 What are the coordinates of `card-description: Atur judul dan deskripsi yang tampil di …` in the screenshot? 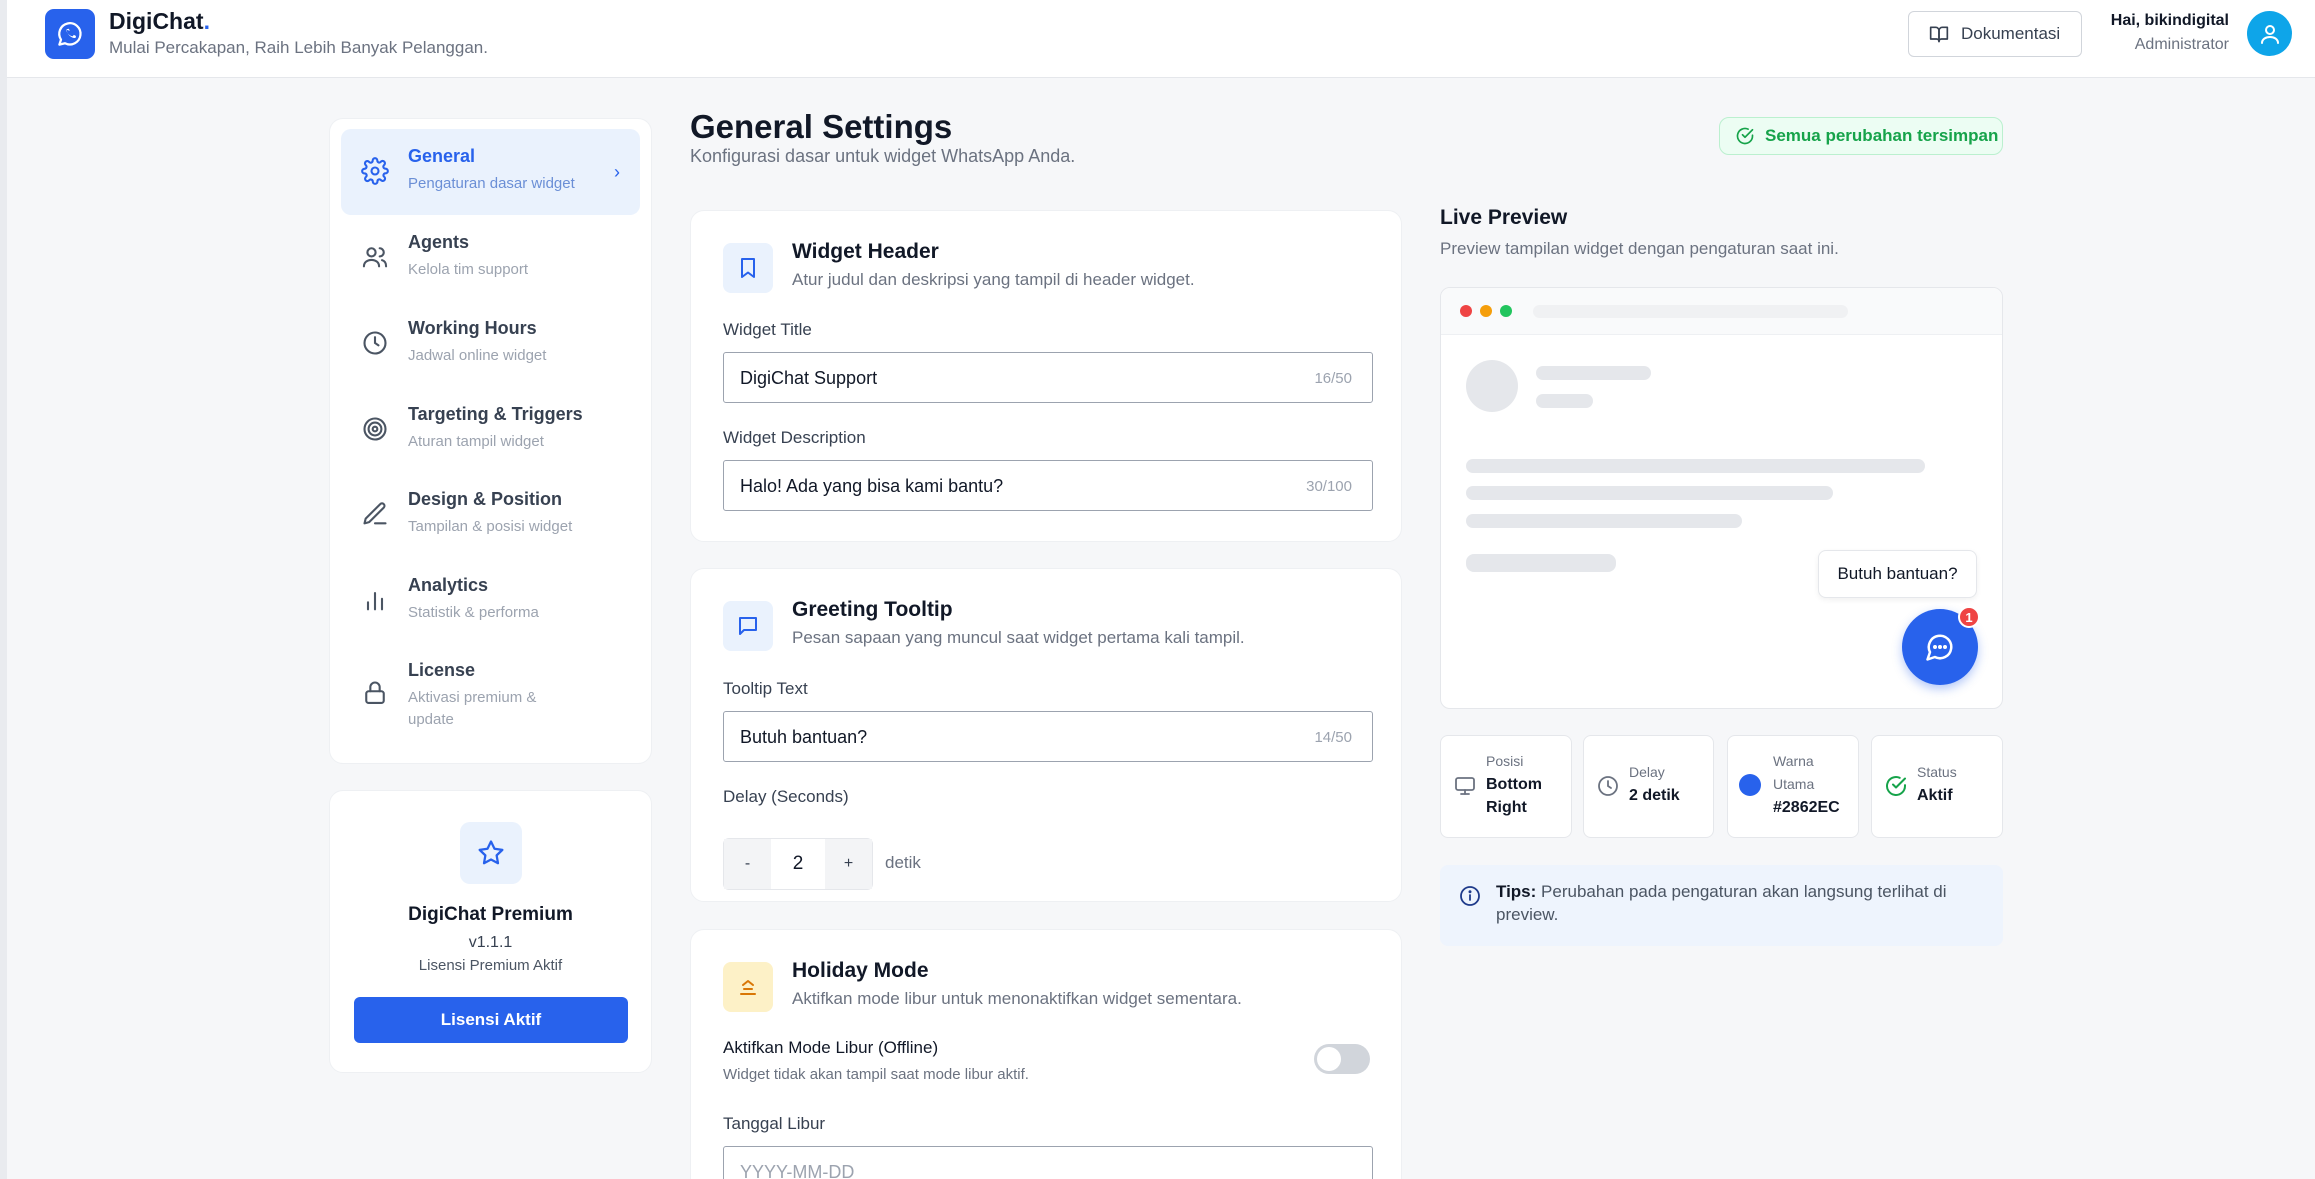 It's located at (993, 279).